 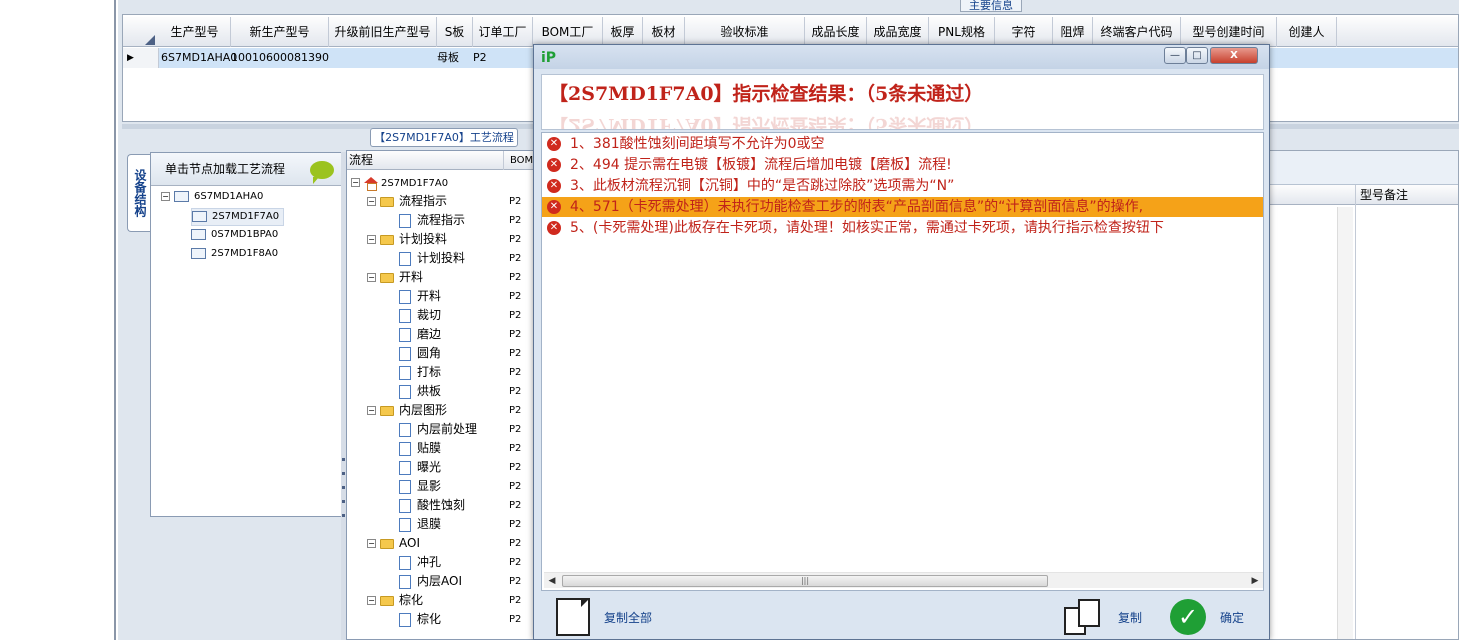 What do you see at coordinates (238, 217) in the screenshot?
I see `tree-child-1: 2S7MD1F7A0` at bounding box center [238, 217].